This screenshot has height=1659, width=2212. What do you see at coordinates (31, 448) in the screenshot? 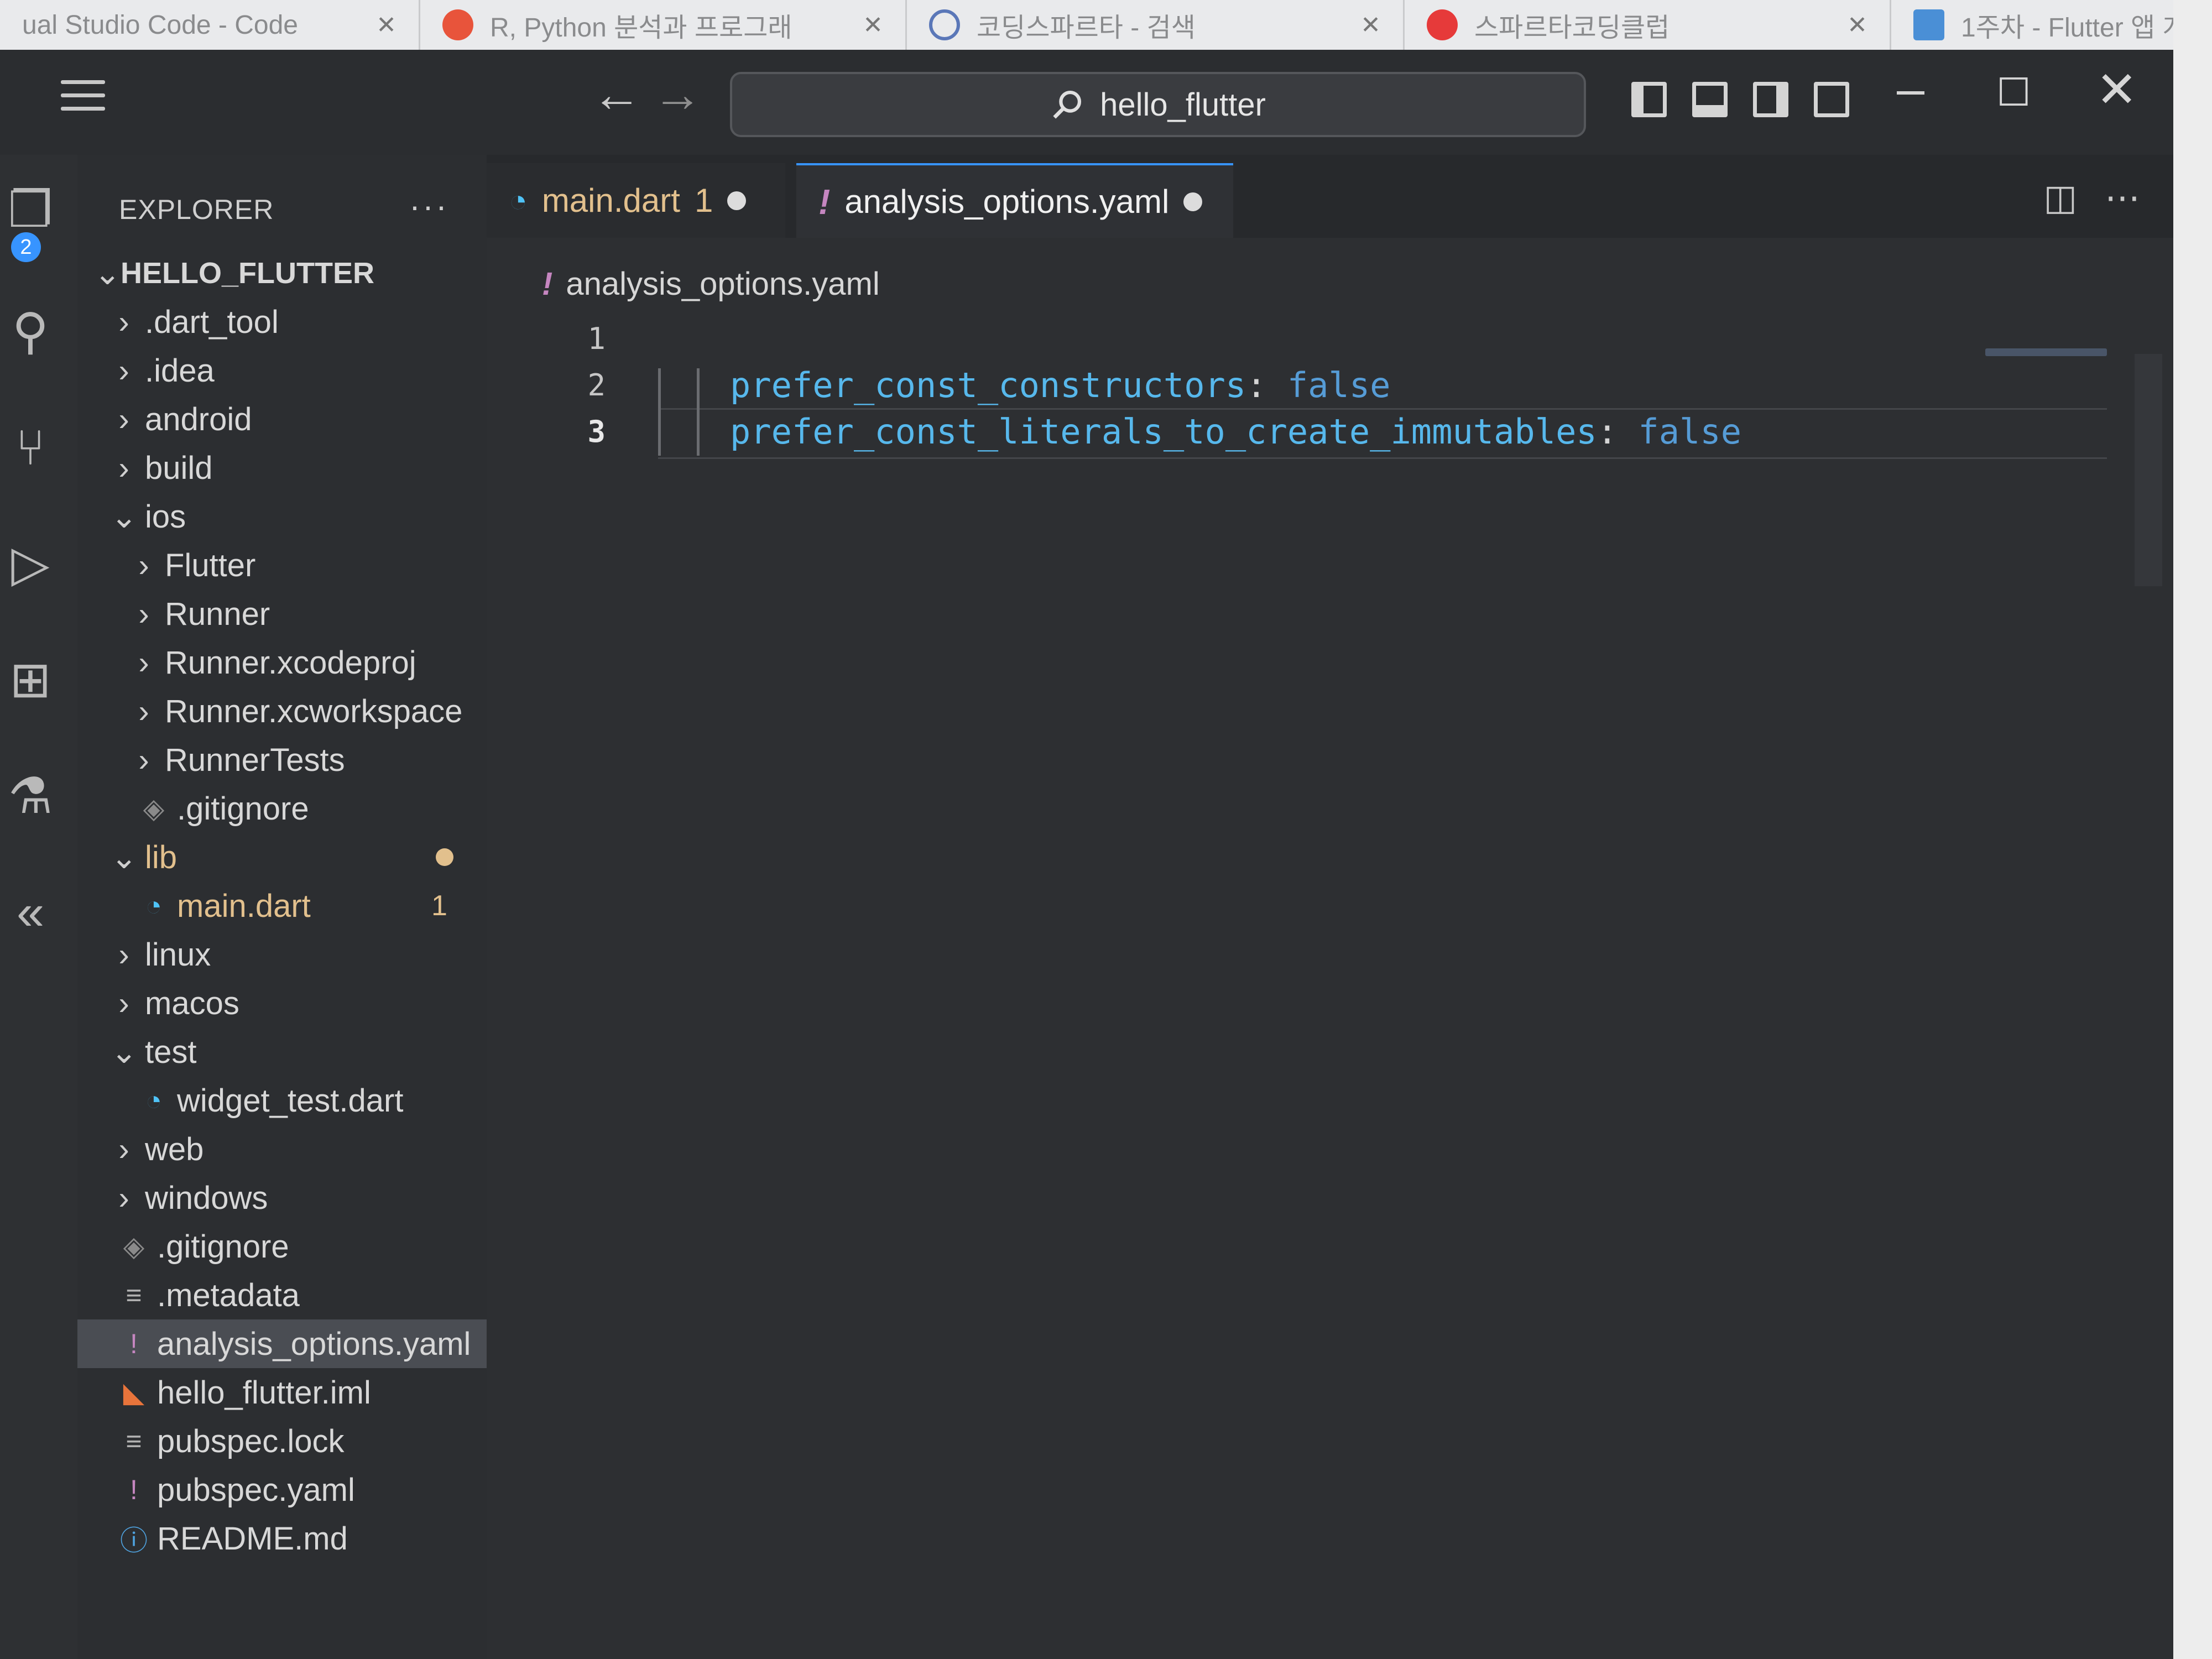
I see `source-control-icon: ⑂` at bounding box center [31, 448].